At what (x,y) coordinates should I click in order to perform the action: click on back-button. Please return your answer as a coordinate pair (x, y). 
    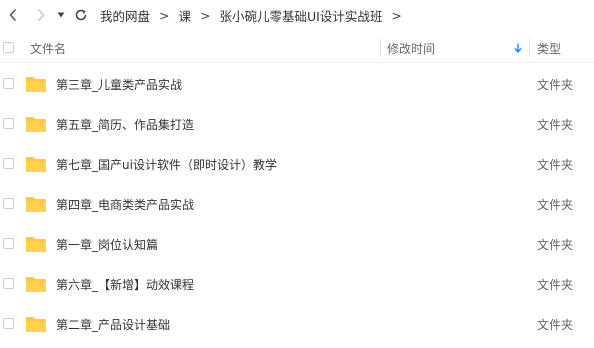
    Looking at the image, I should click on (13, 15).